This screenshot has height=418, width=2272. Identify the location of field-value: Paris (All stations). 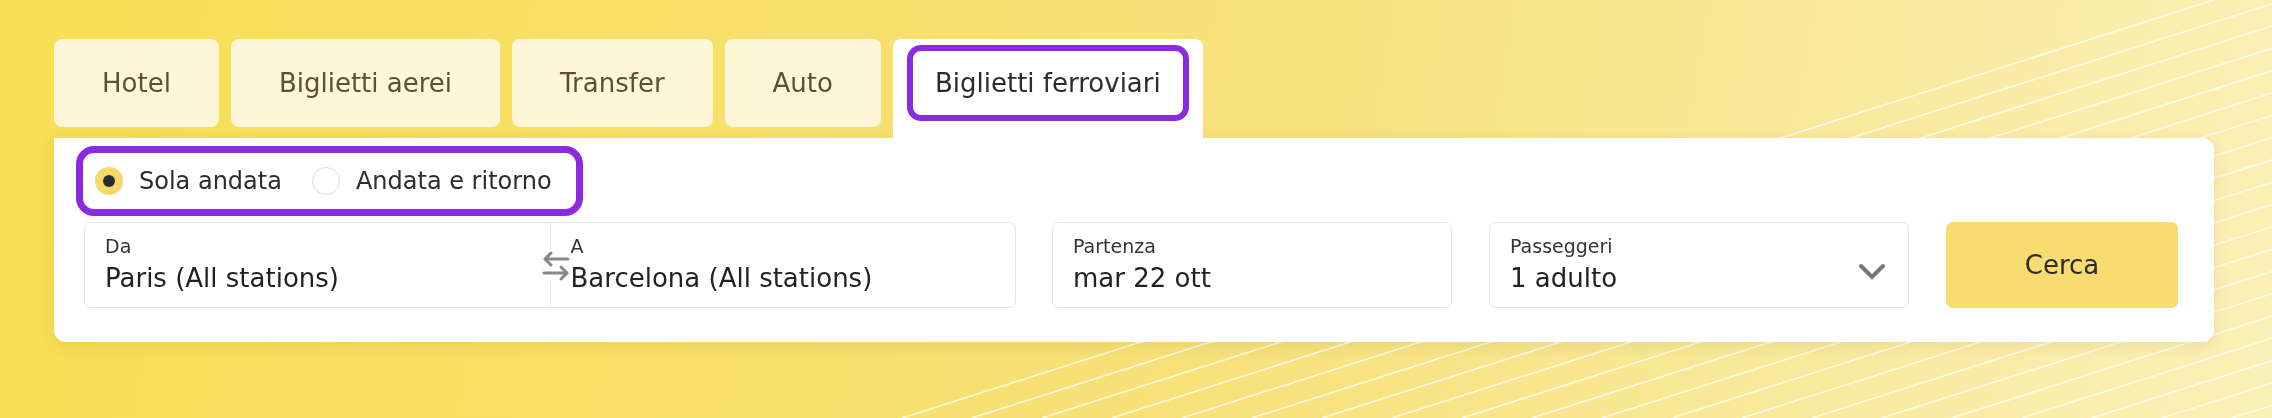
(222, 278).